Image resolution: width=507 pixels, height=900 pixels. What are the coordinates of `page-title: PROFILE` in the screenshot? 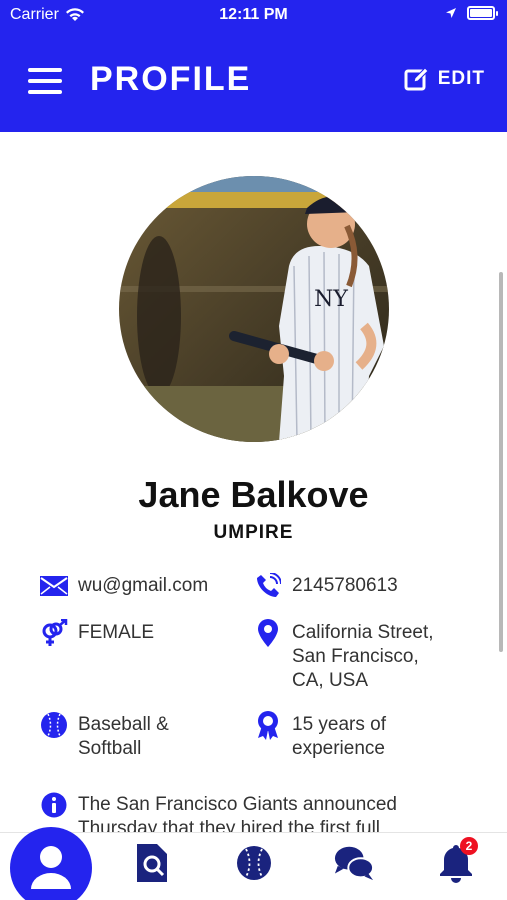 It's located at (171, 79).